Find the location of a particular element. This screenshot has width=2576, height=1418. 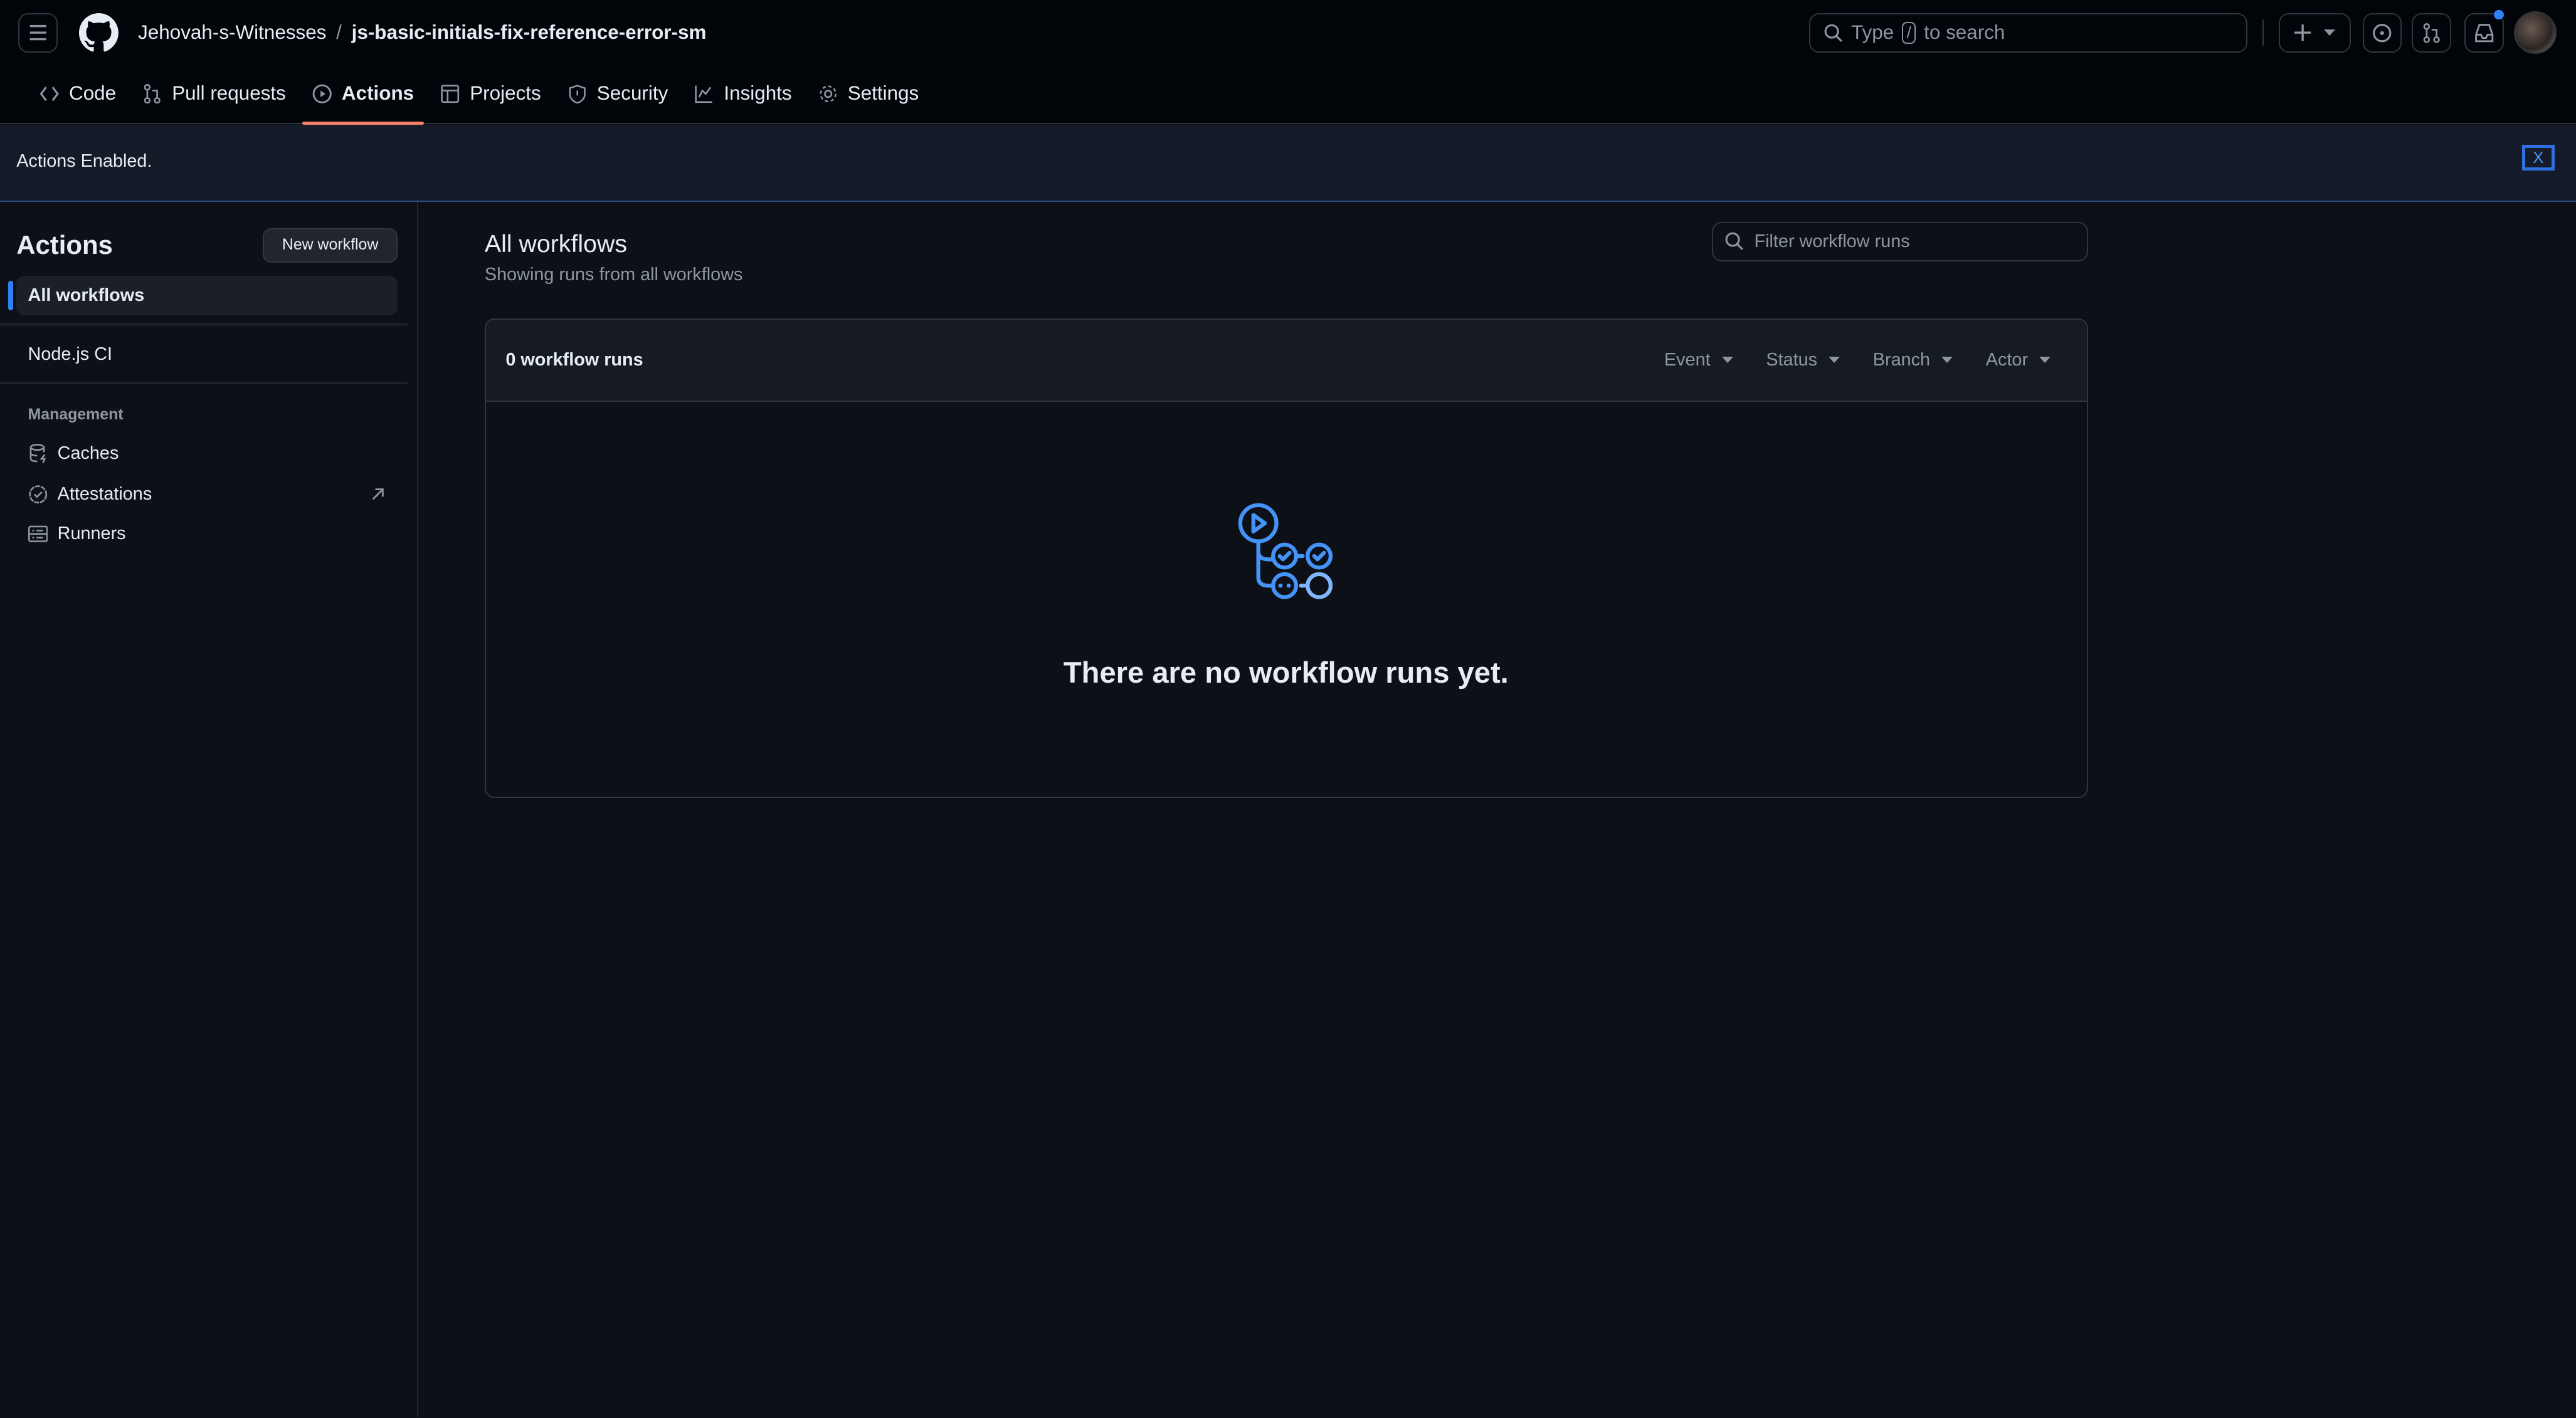

repo-link: js-basic-initials-fix-reference-error-sm is located at coordinates (529, 32).